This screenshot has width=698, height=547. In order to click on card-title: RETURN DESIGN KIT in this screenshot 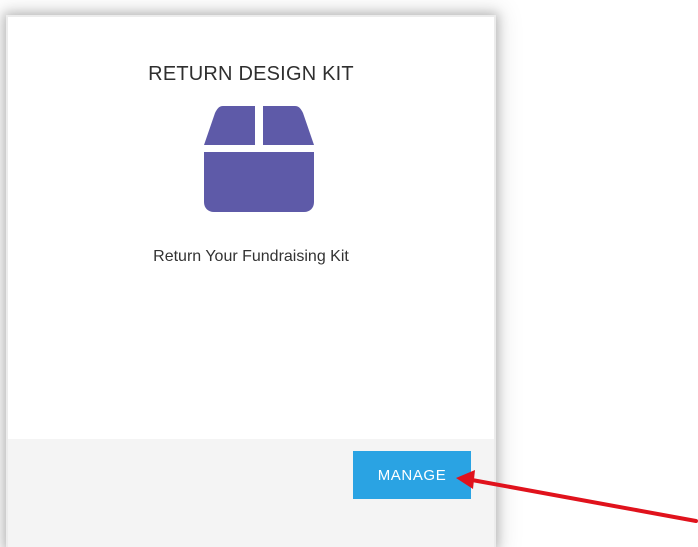, I will do `click(251, 74)`.